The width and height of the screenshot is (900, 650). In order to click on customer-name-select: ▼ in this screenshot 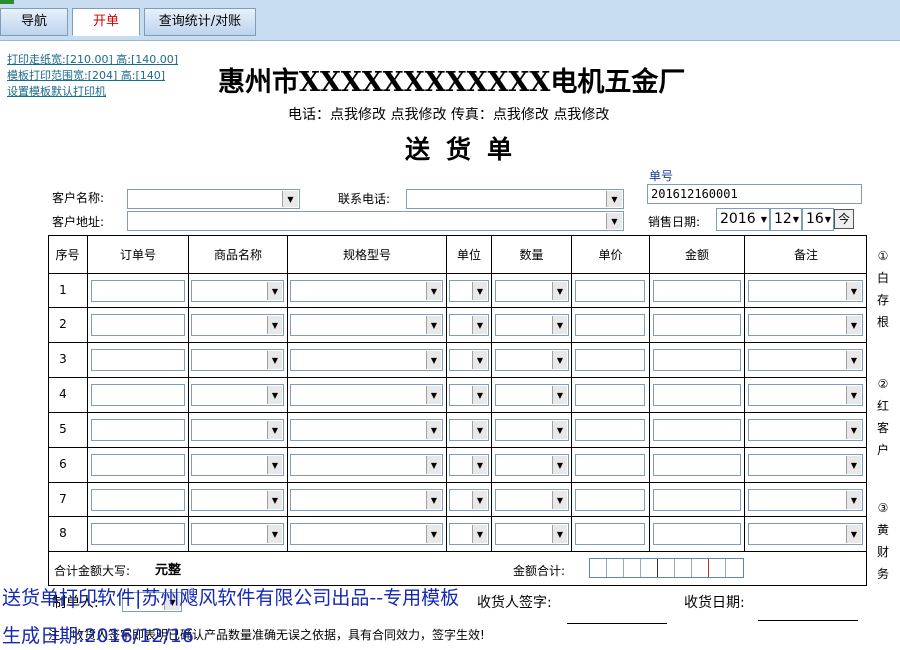, I will do `click(213, 199)`.